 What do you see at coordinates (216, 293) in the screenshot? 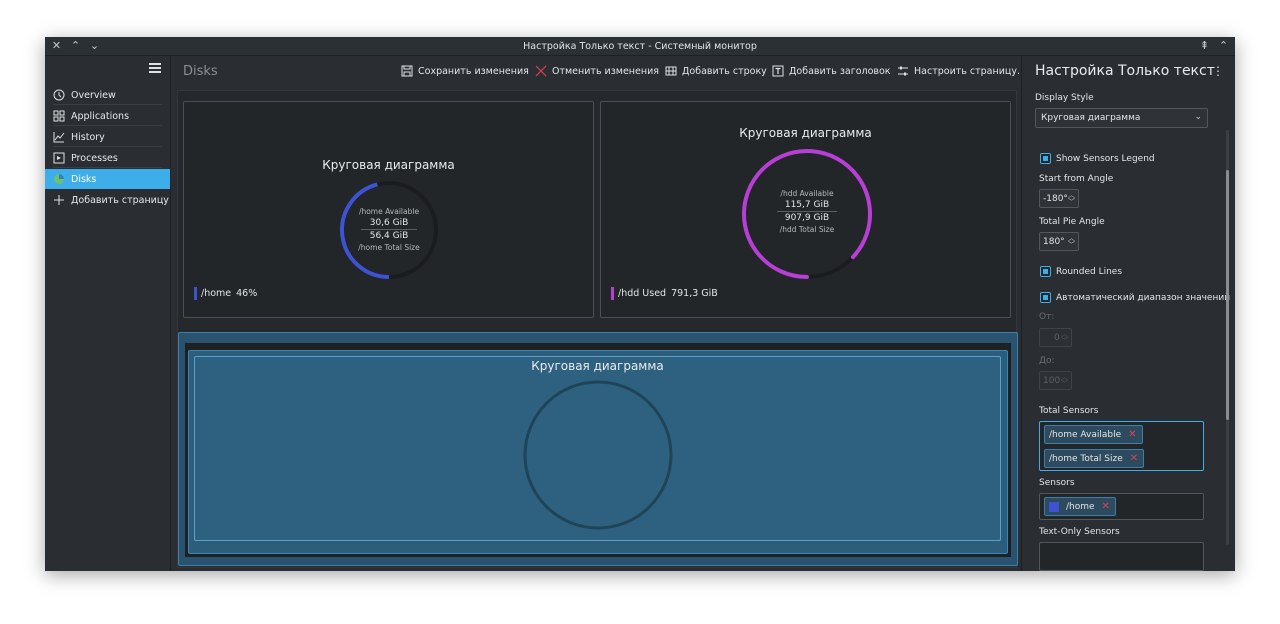
I see `legend-name: /home` at bounding box center [216, 293].